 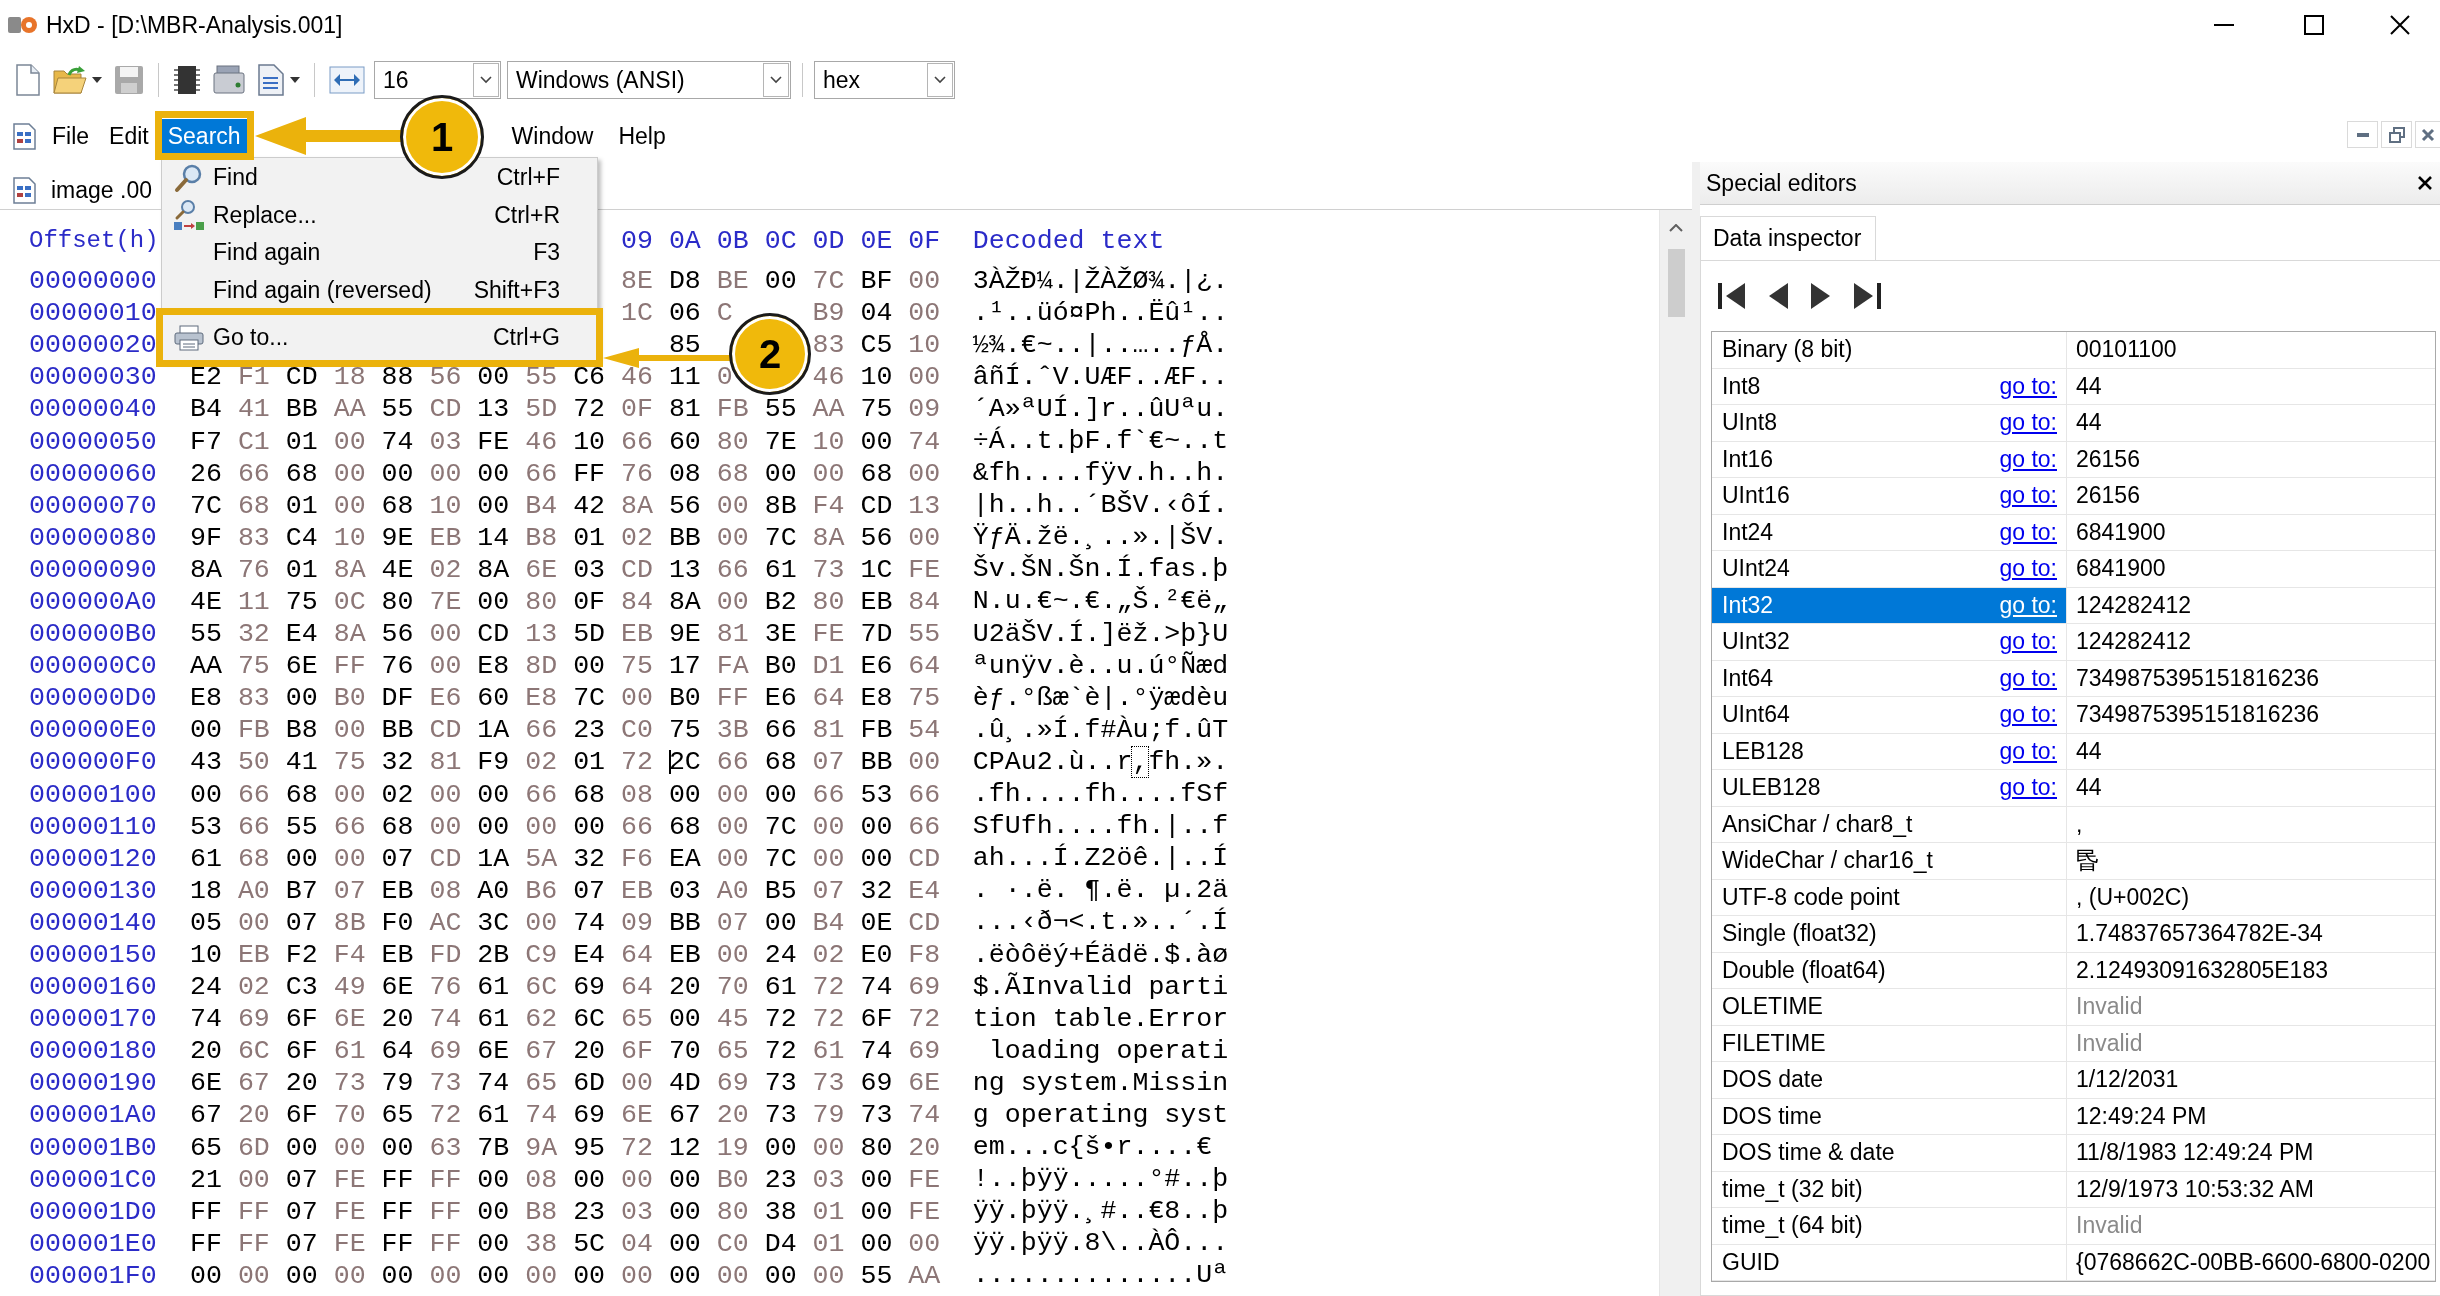 What do you see at coordinates (1889, 496) in the screenshot?
I see `inspector-name-cell: UInt16 go to:` at bounding box center [1889, 496].